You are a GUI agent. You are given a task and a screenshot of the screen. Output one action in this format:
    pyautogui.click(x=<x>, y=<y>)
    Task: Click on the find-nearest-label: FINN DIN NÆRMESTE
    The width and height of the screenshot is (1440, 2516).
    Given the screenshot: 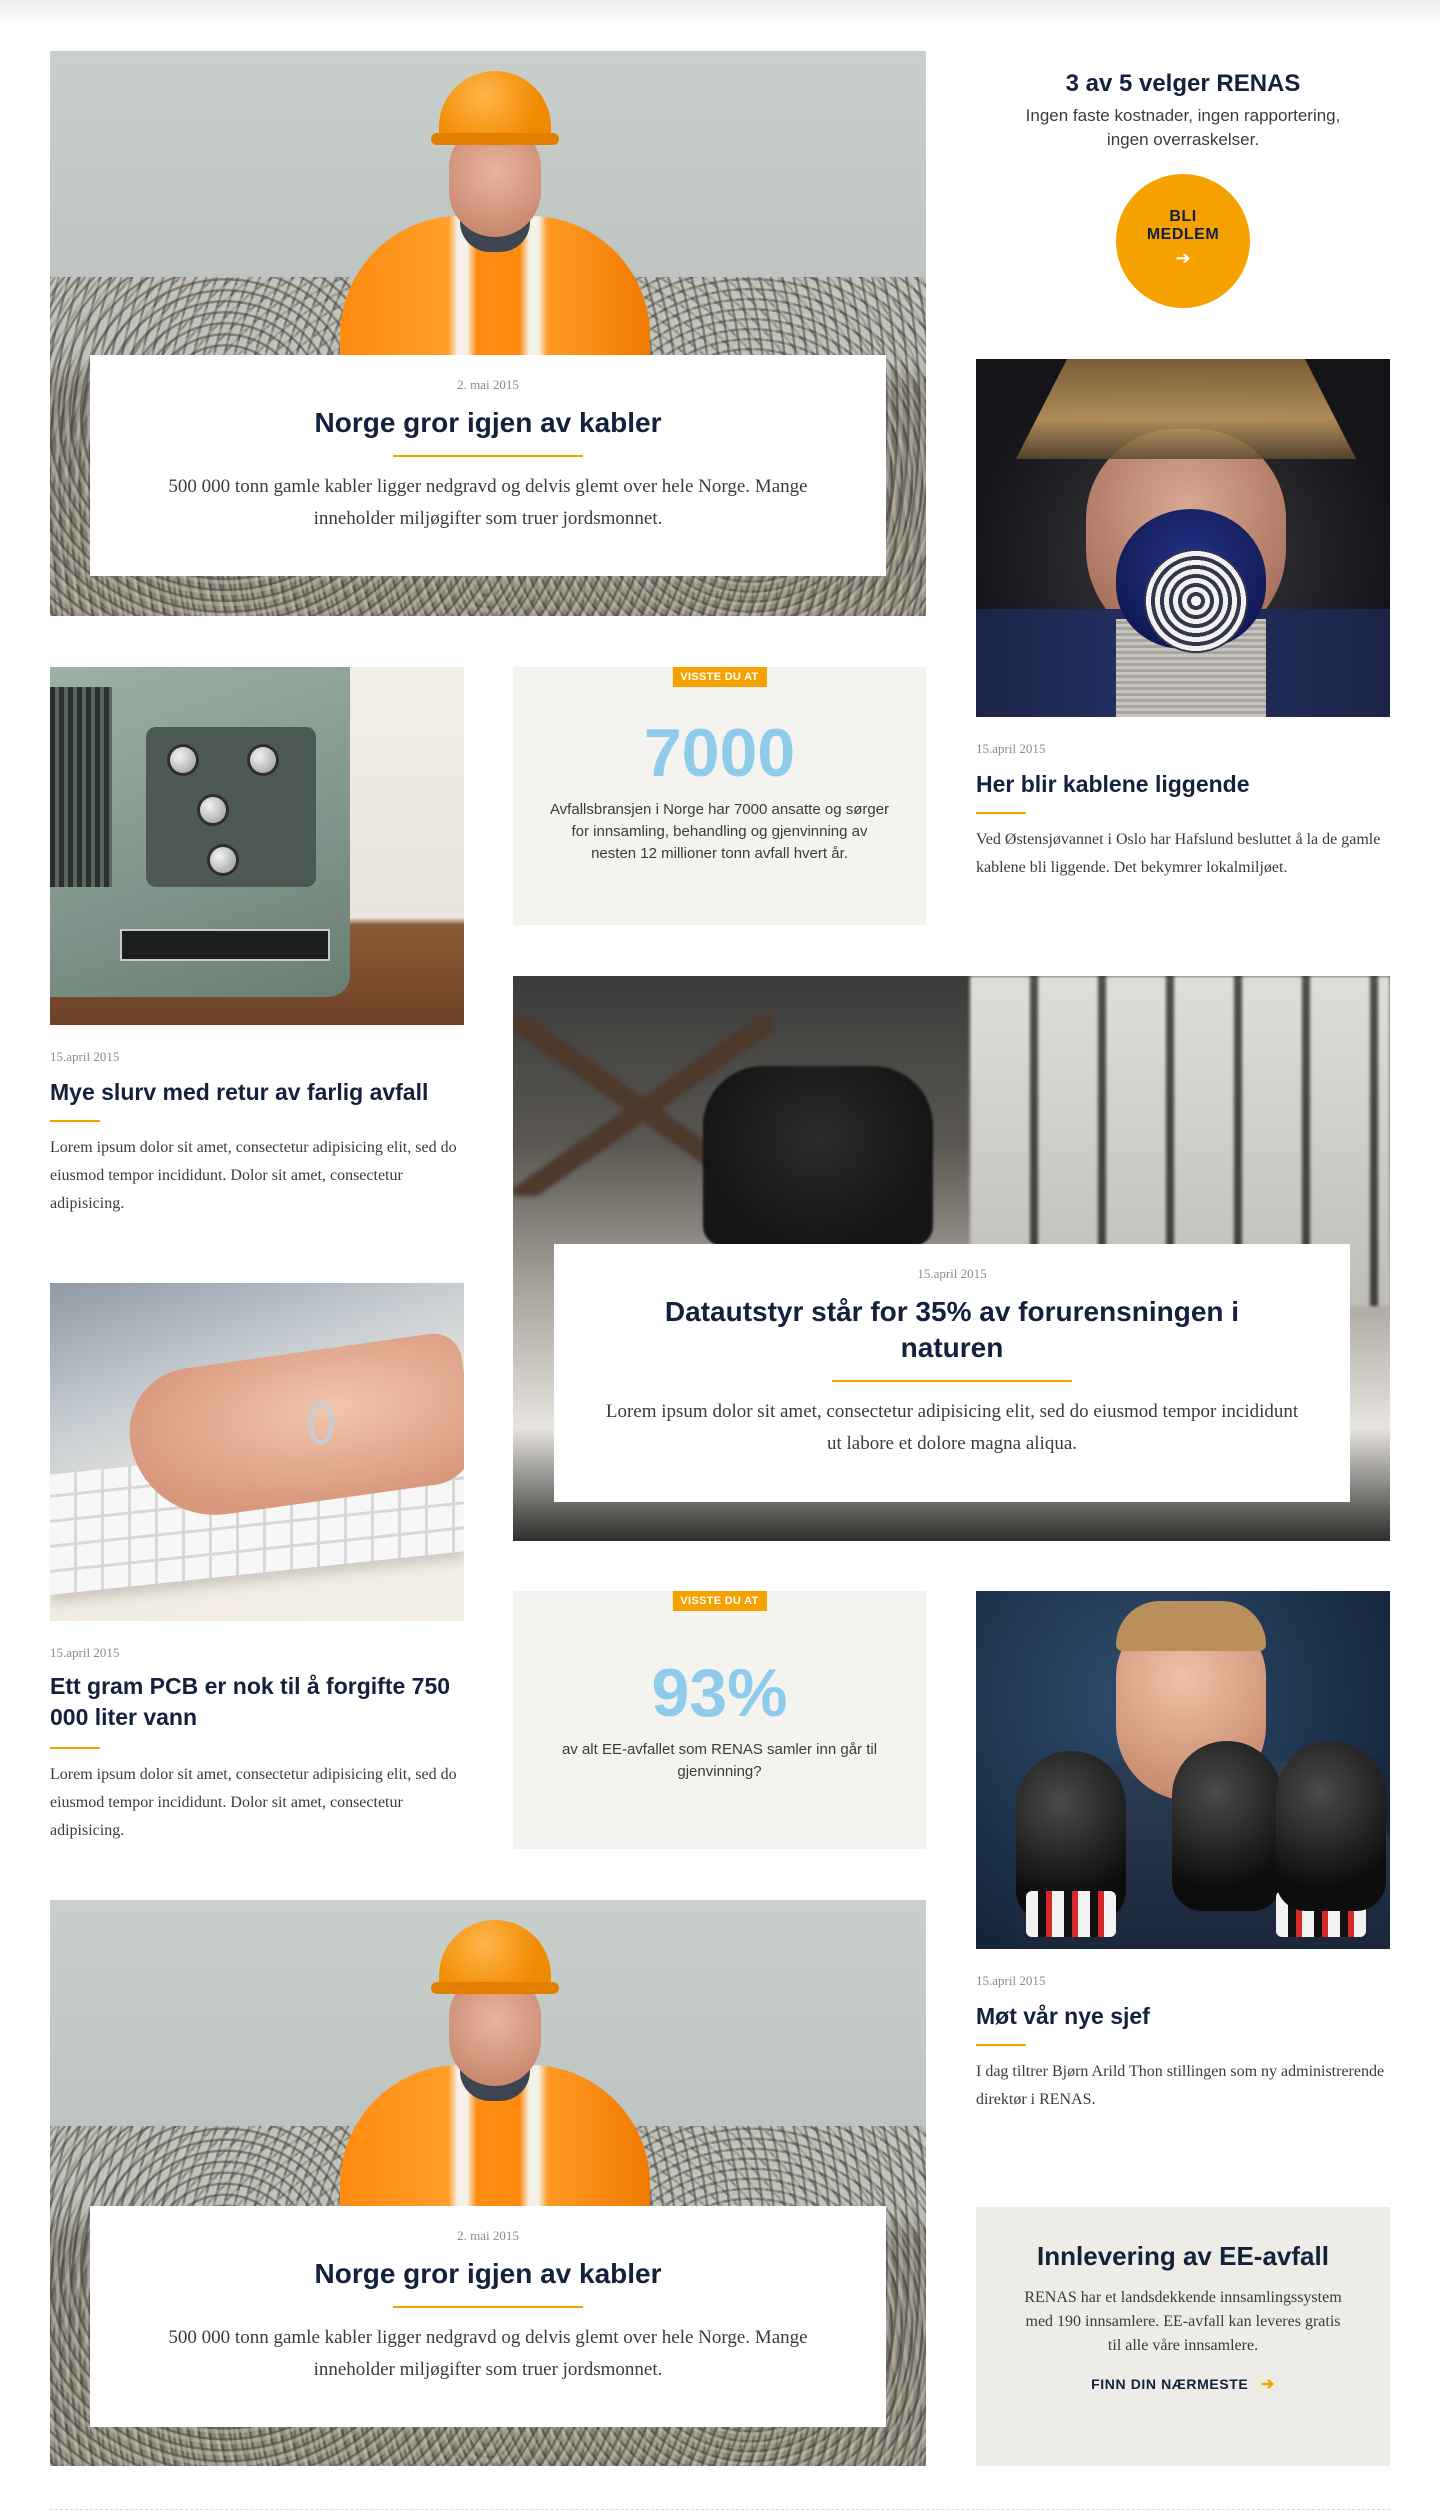 What is the action you would take?
    pyautogui.click(x=1170, y=2384)
    